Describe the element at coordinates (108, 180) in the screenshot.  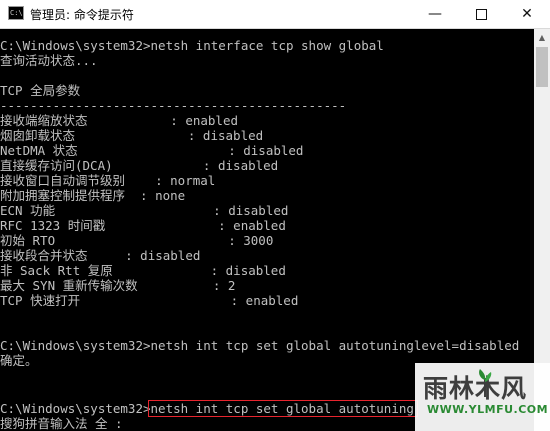
I see `console-line: 接收窗口自动调节级别 : normal` at that location.